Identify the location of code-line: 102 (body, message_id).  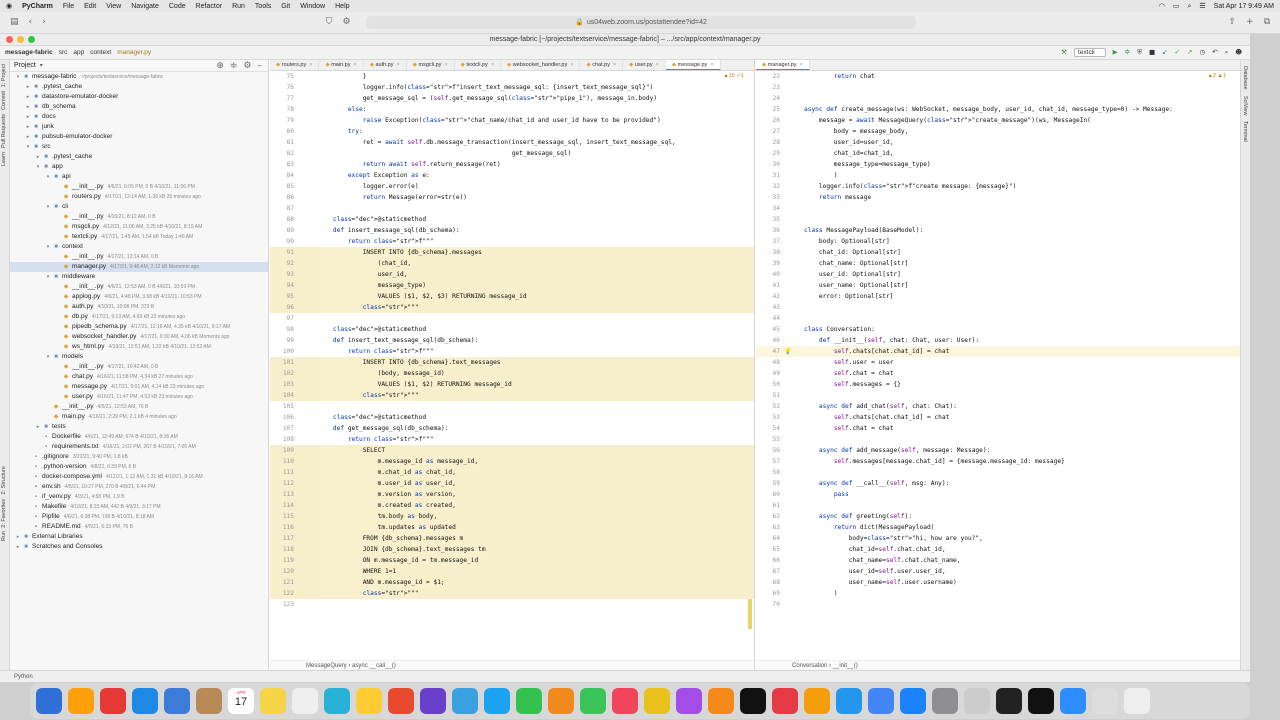
(512, 373).